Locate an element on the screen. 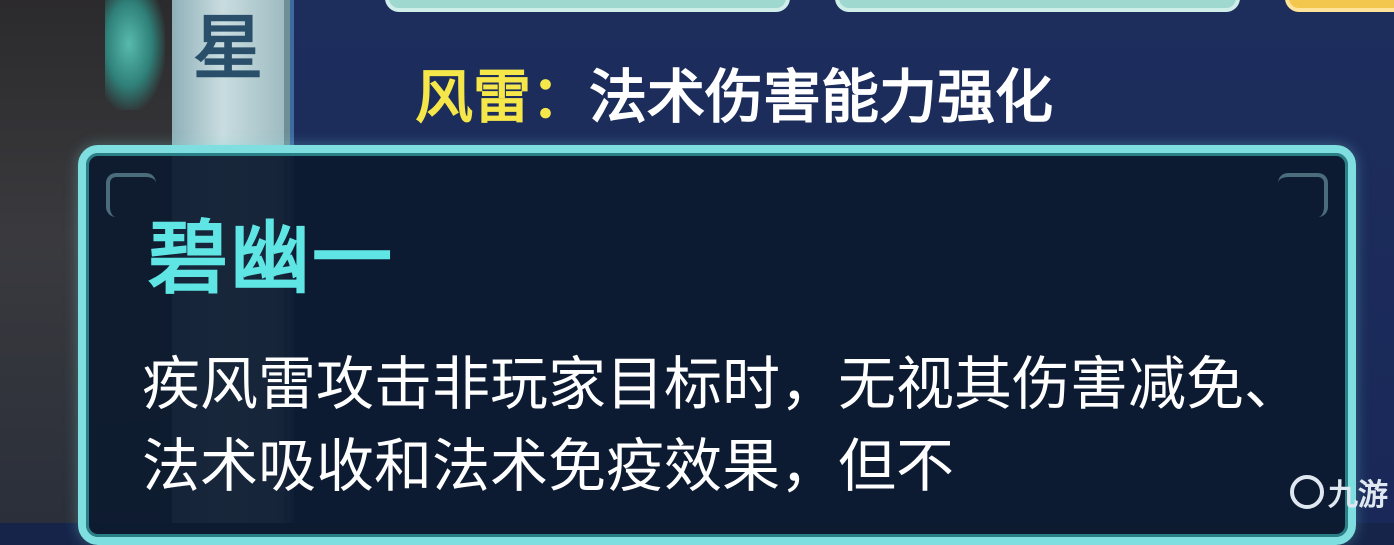  attribute-value: 法术伤害能力强化 is located at coordinates (821, 97).